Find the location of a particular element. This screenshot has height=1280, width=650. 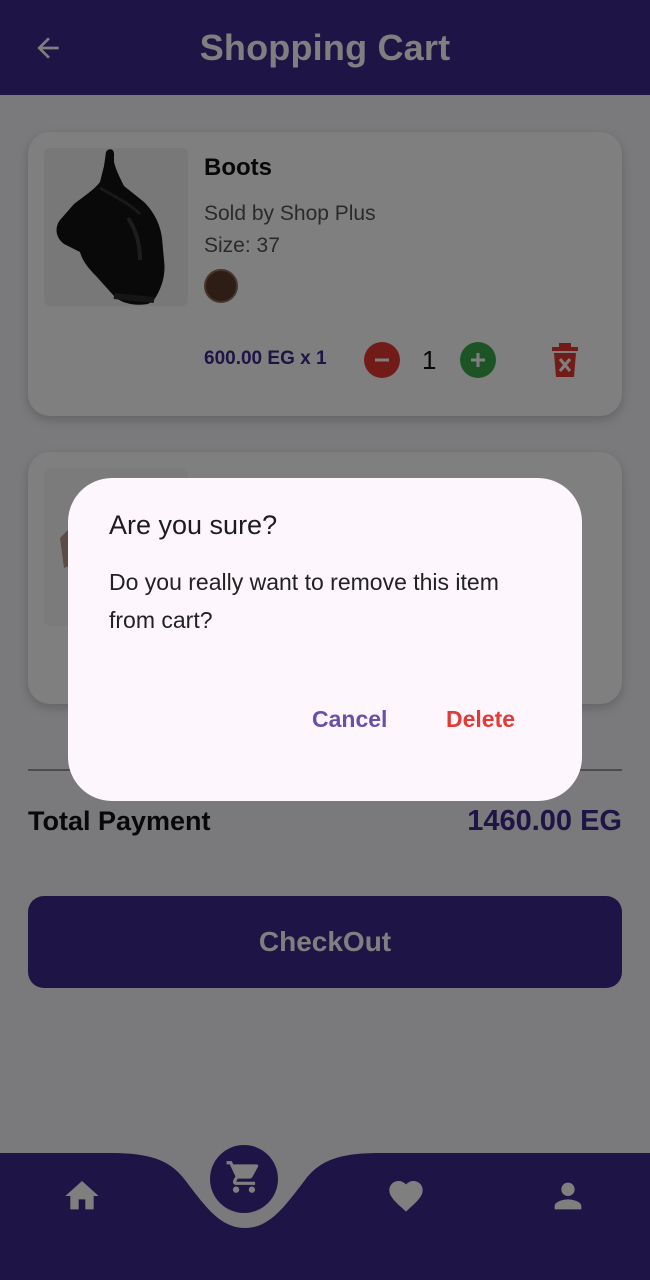

dialog-title: Are you sure? is located at coordinates (193, 525).